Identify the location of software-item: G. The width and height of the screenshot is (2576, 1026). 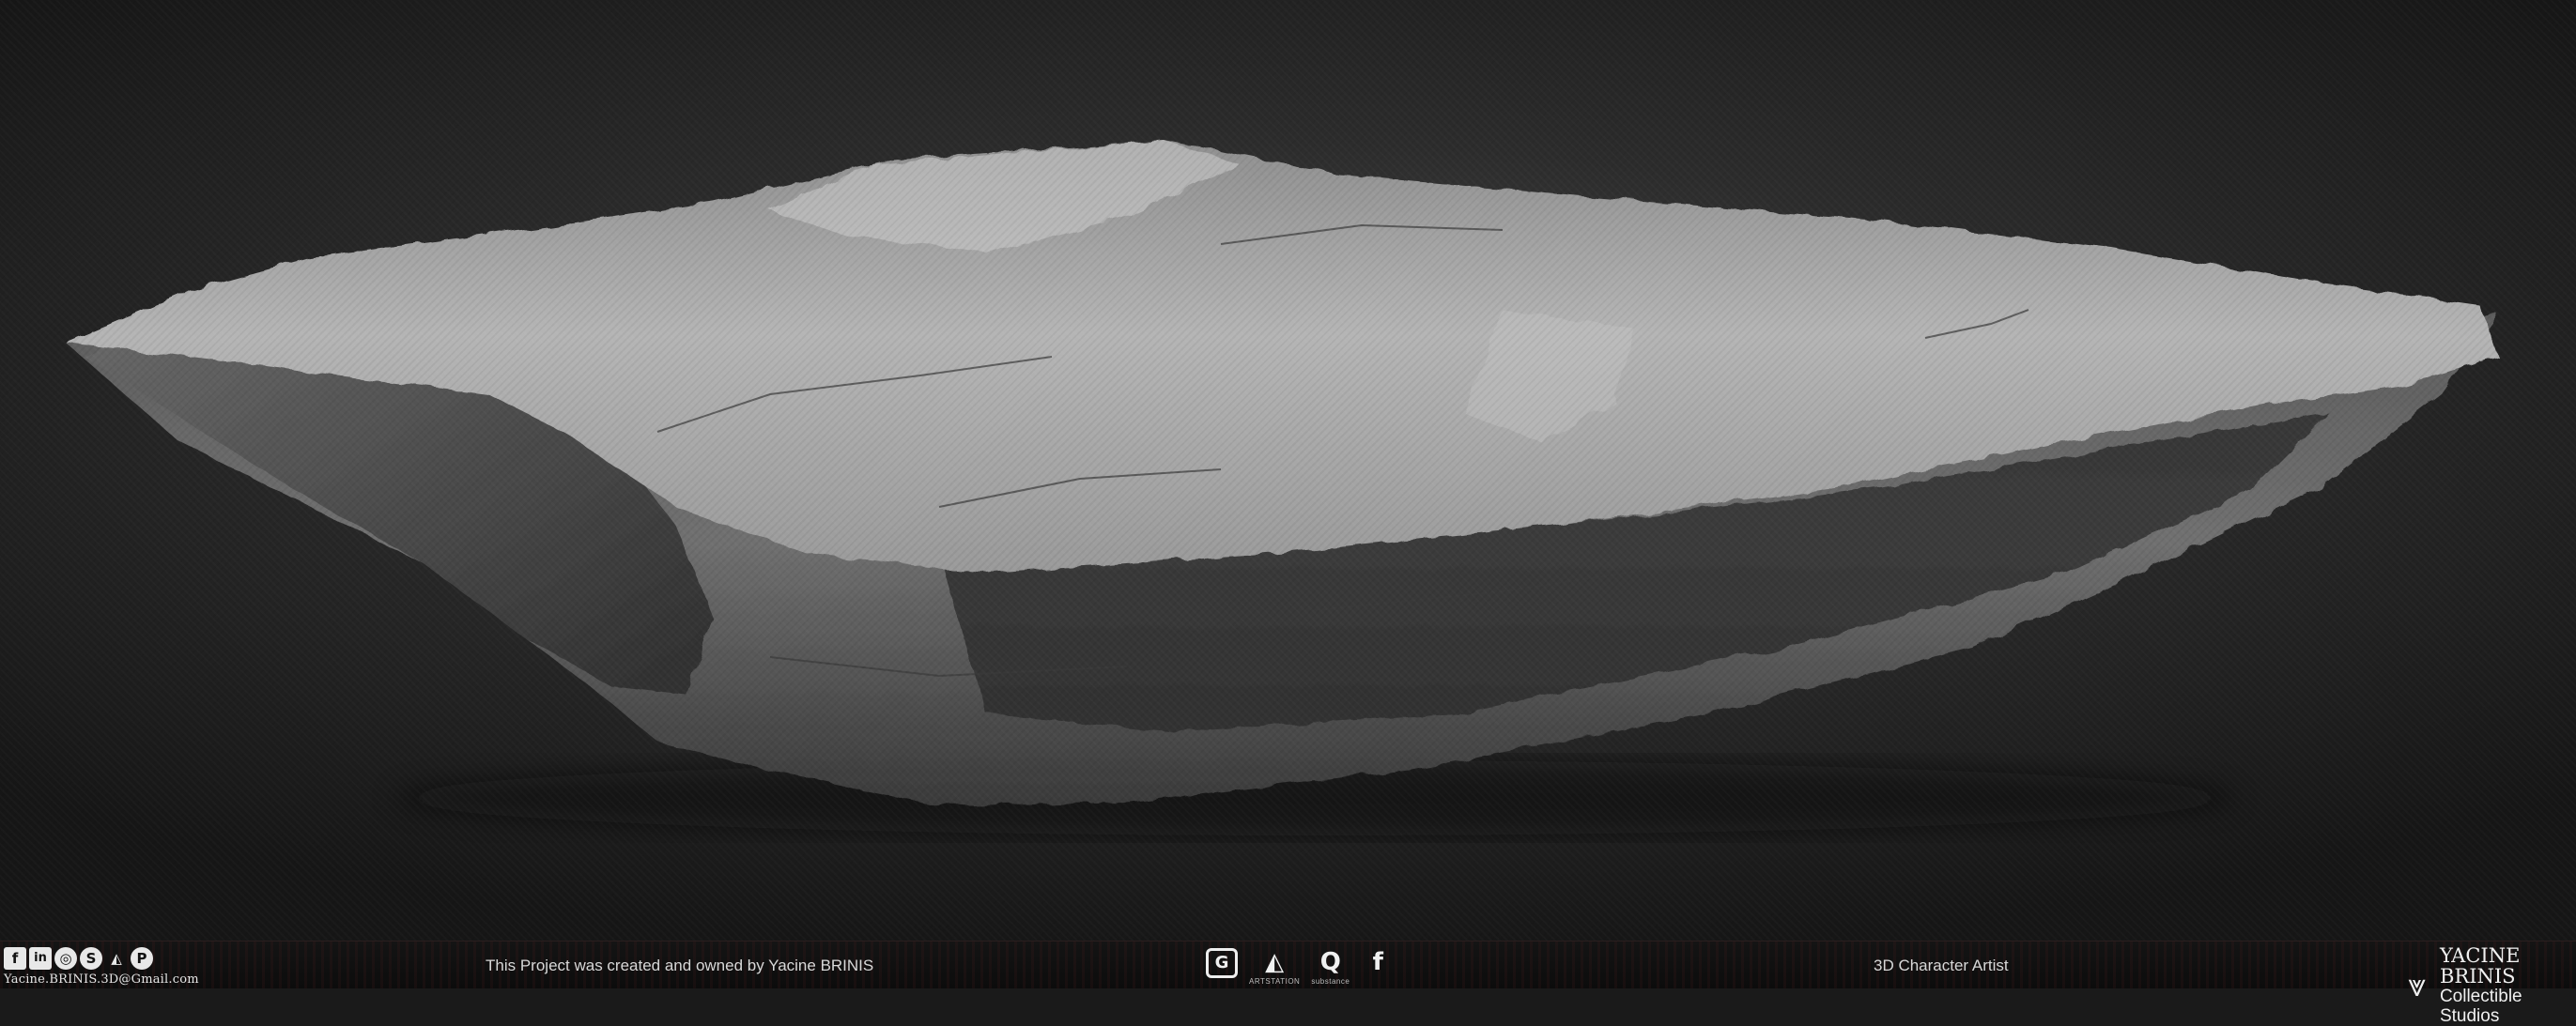
(1222, 963).